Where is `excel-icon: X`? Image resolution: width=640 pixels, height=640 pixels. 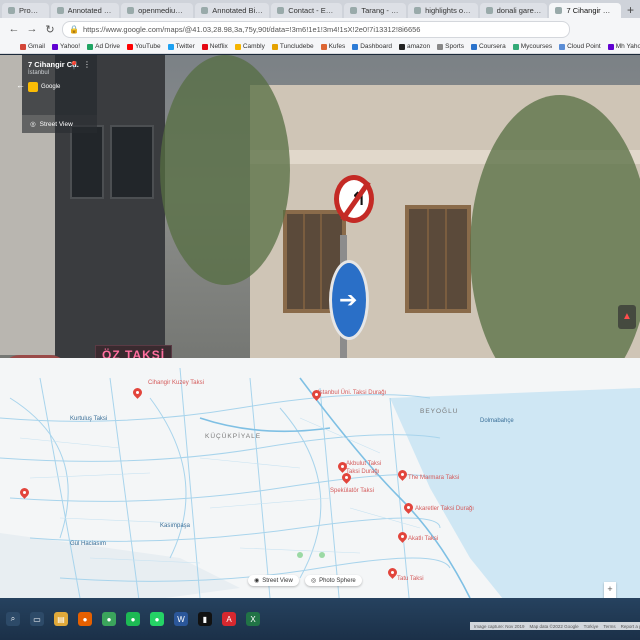 excel-icon: X is located at coordinates (253, 619).